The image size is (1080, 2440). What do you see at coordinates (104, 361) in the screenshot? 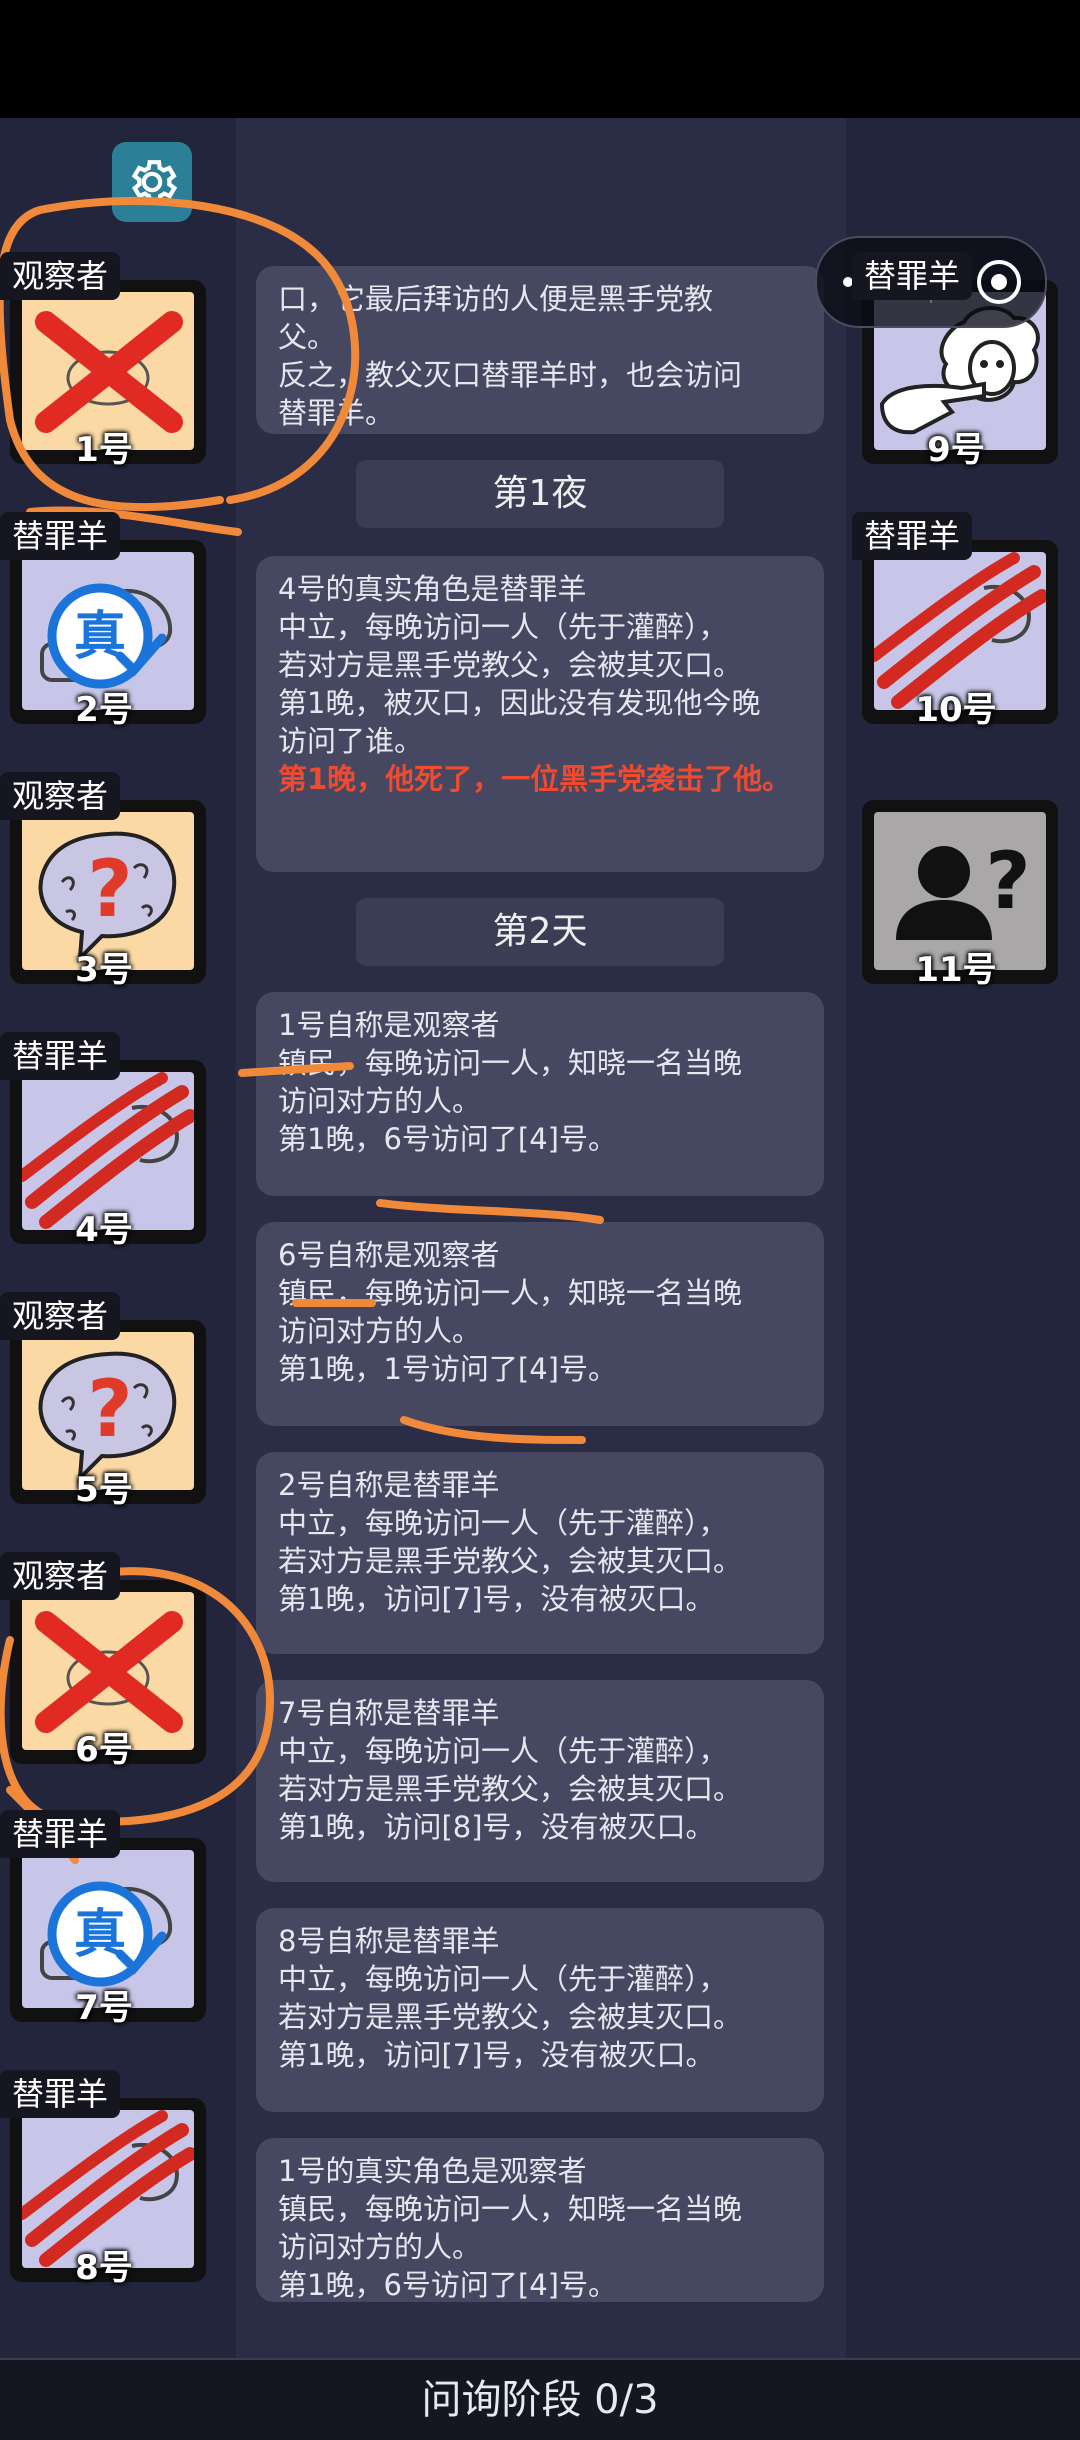
I see `player-card-p1: 观察者 1号` at bounding box center [104, 361].